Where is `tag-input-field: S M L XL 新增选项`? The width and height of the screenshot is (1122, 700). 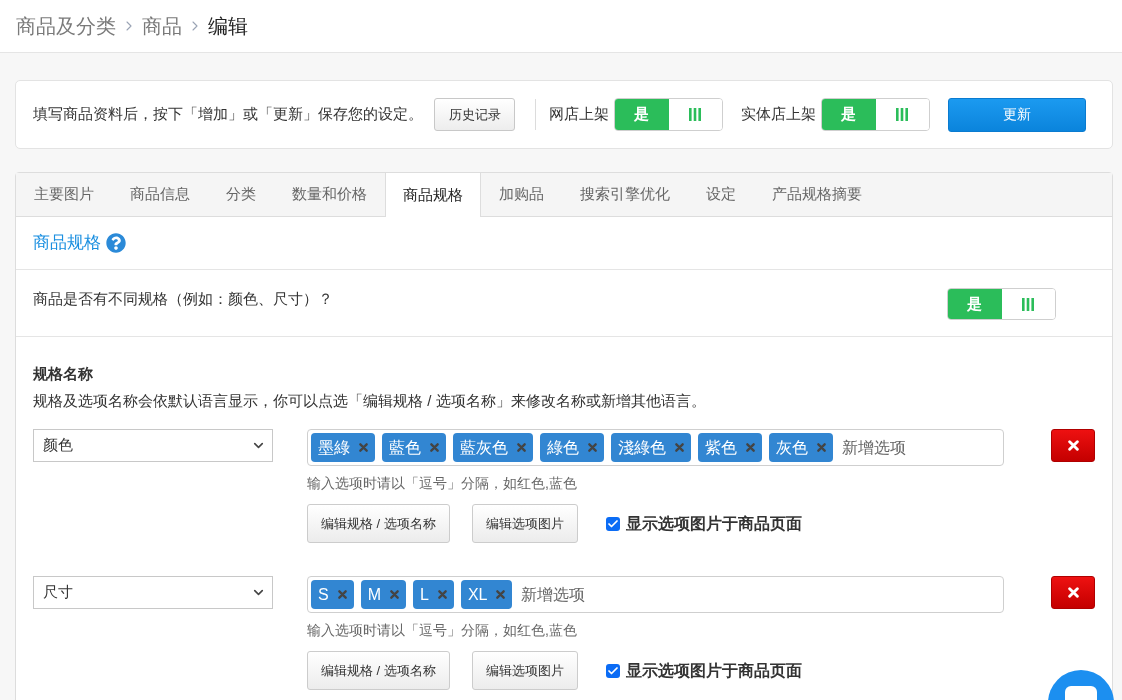
tag-input-field: S M L XL 新增选项 is located at coordinates (655, 594).